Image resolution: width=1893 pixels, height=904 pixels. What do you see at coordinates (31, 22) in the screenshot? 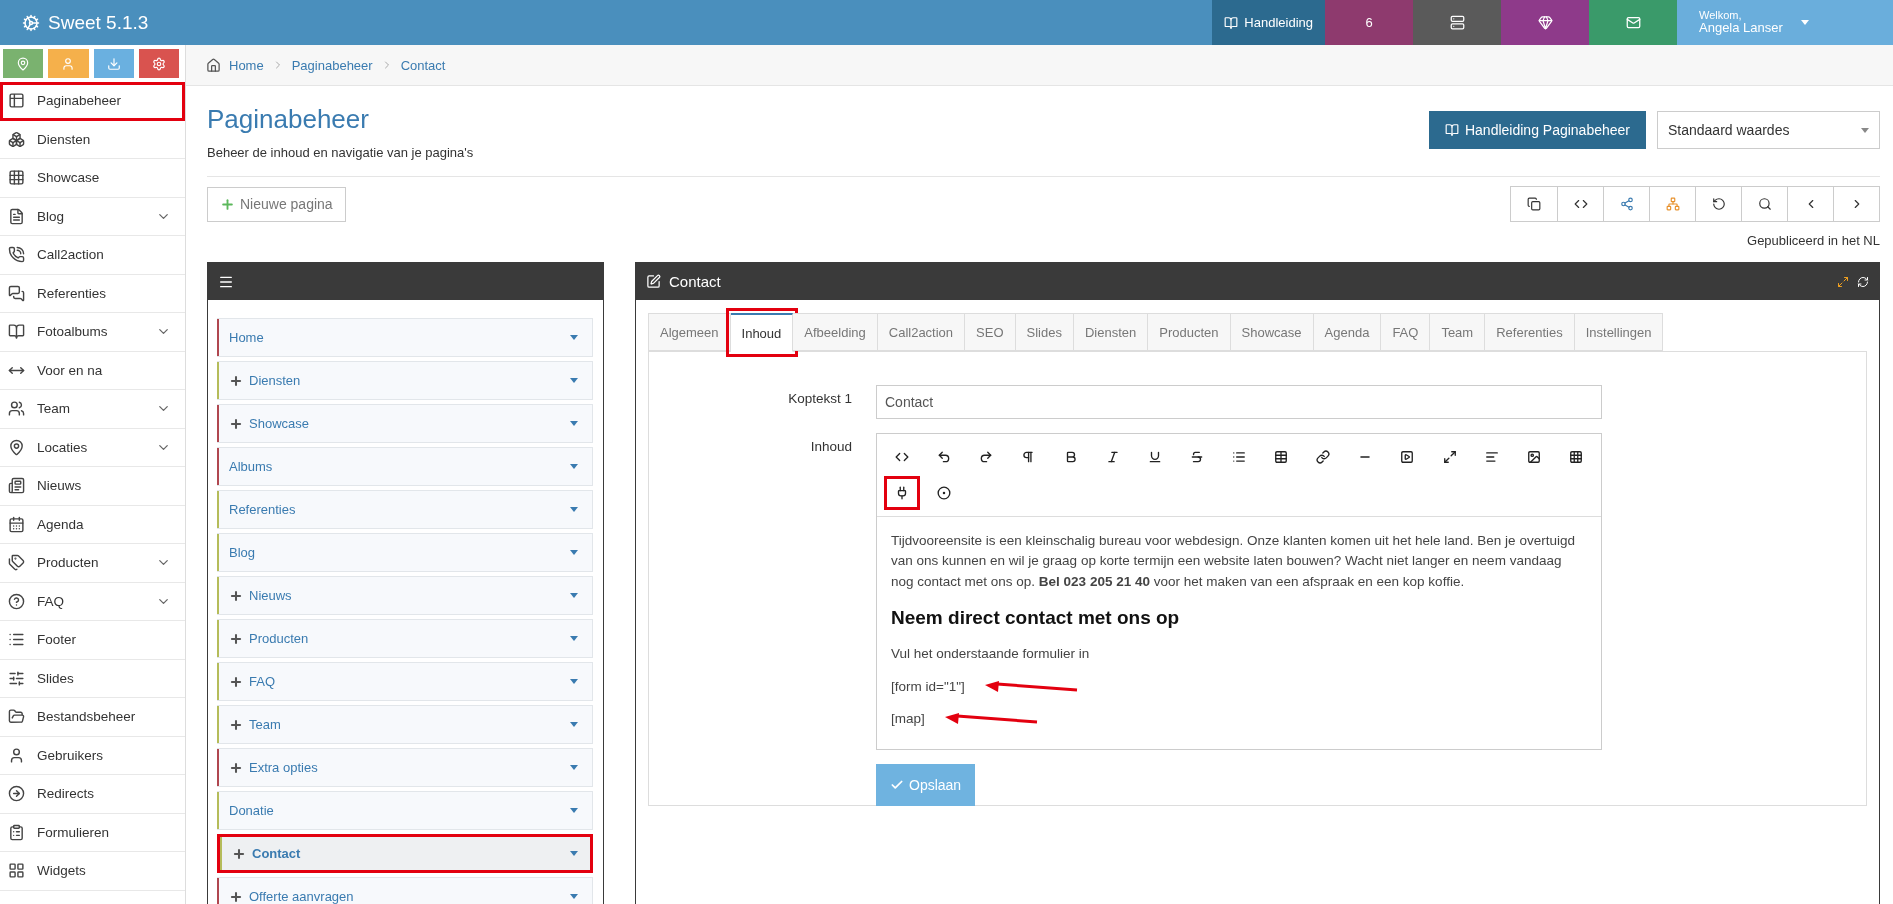
I see `gears-icon` at bounding box center [31, 22].